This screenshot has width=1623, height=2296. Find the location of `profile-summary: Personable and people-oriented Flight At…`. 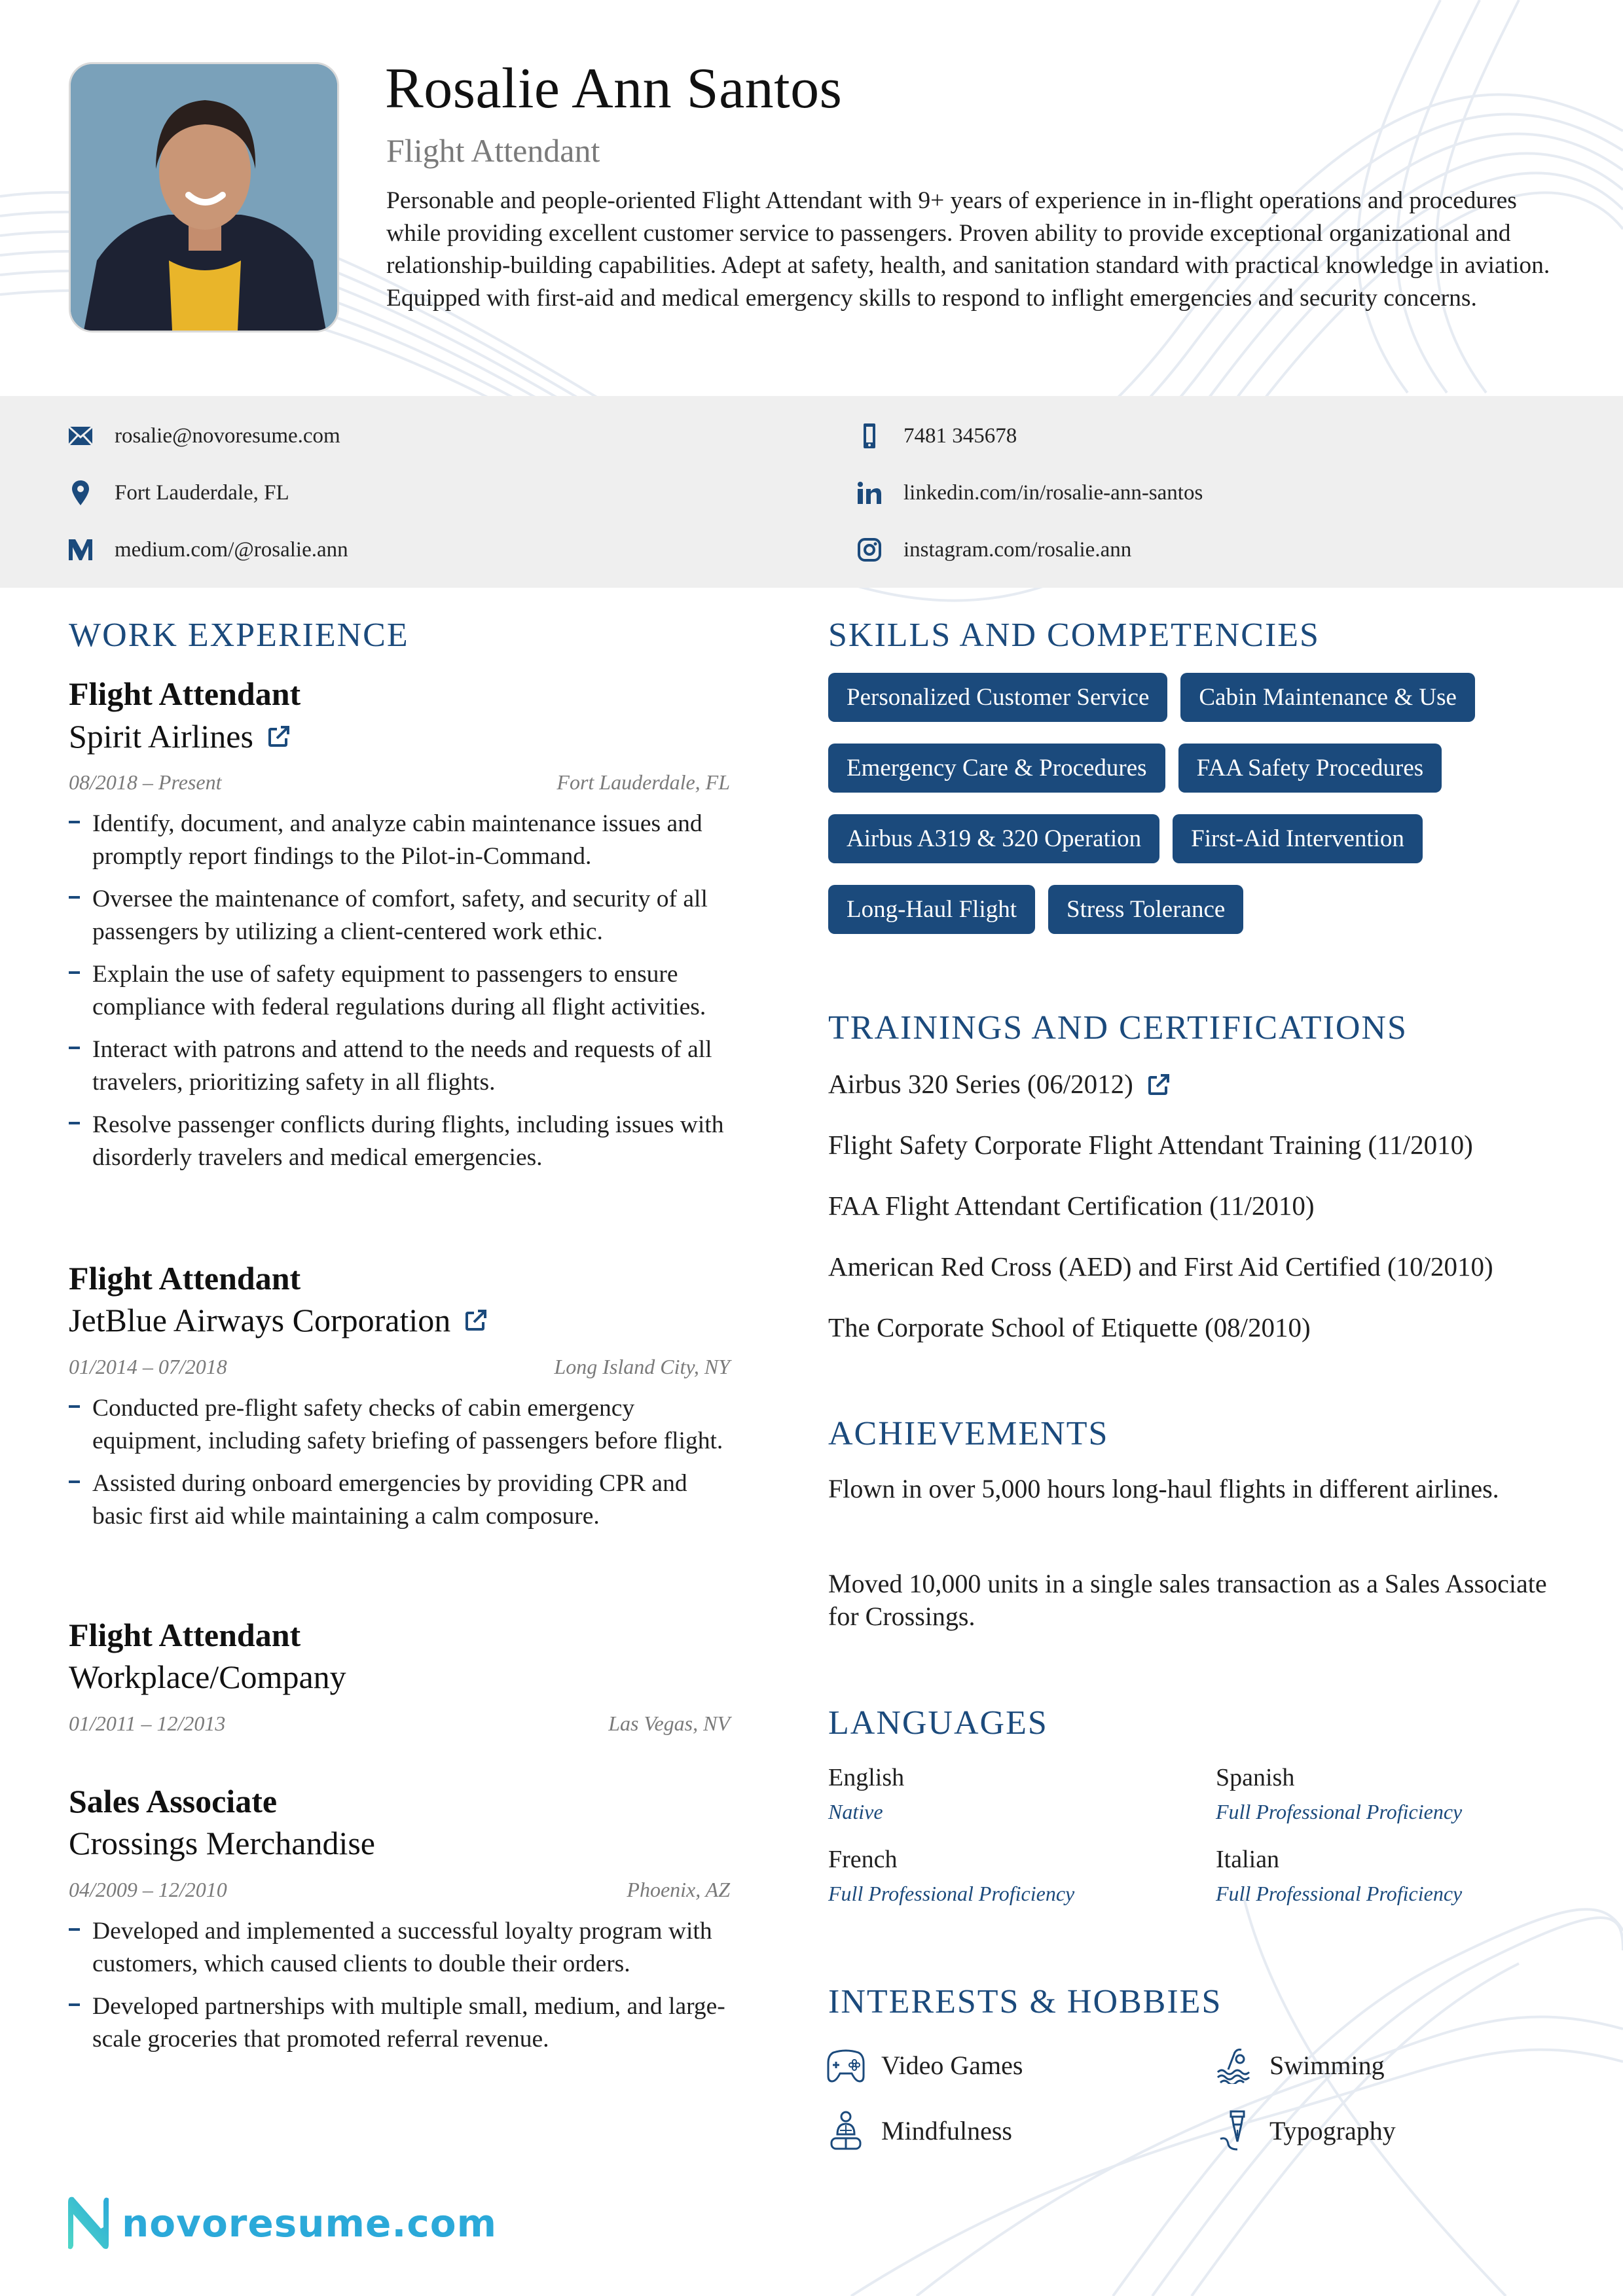

profile-summary: Personable and people-oriented Flight At… is located at coordinates (968, 249).